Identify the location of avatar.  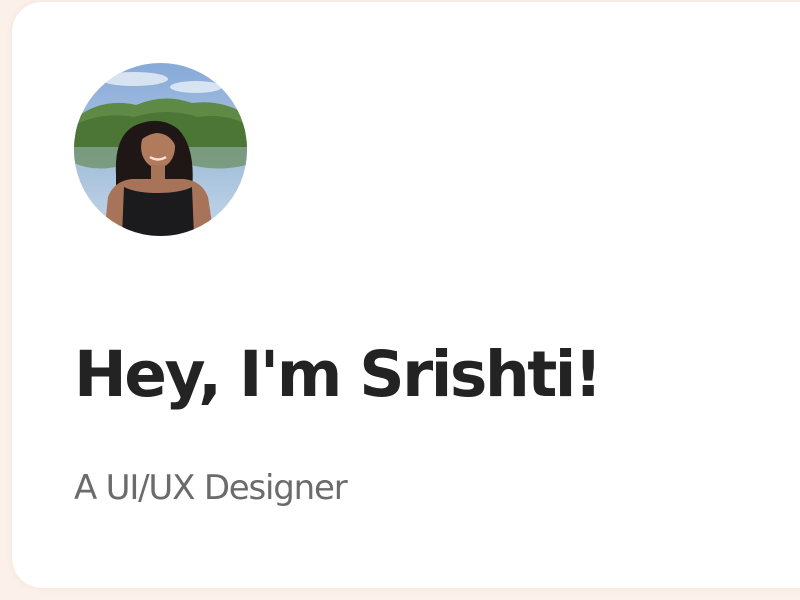
(160, 149).